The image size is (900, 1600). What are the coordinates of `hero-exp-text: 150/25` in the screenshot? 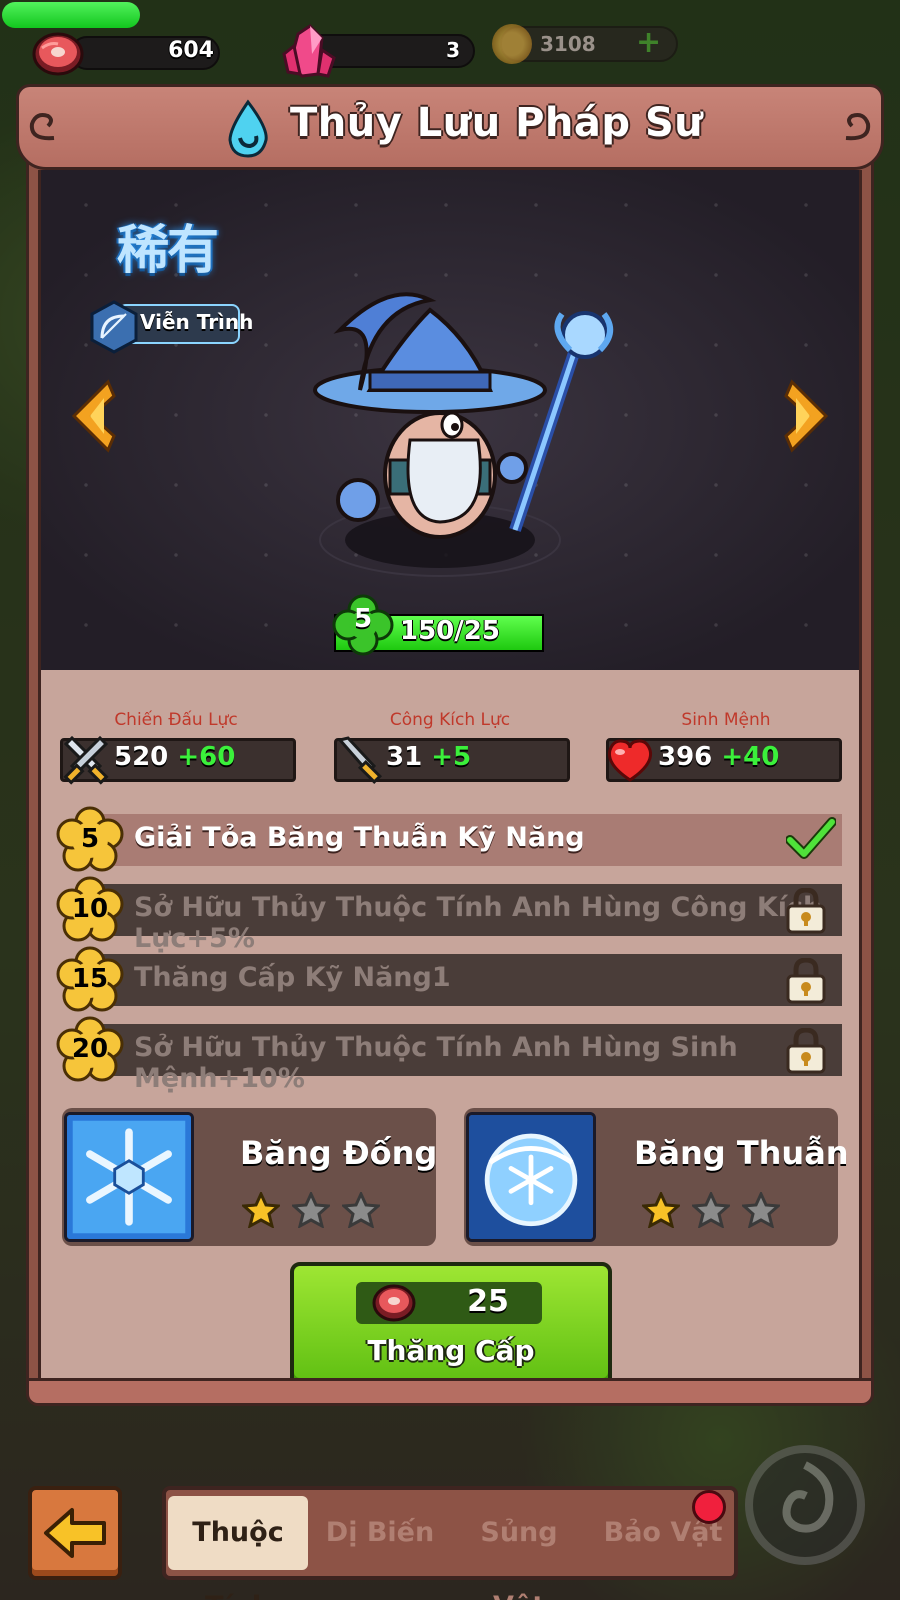 It's located at (450, 631).